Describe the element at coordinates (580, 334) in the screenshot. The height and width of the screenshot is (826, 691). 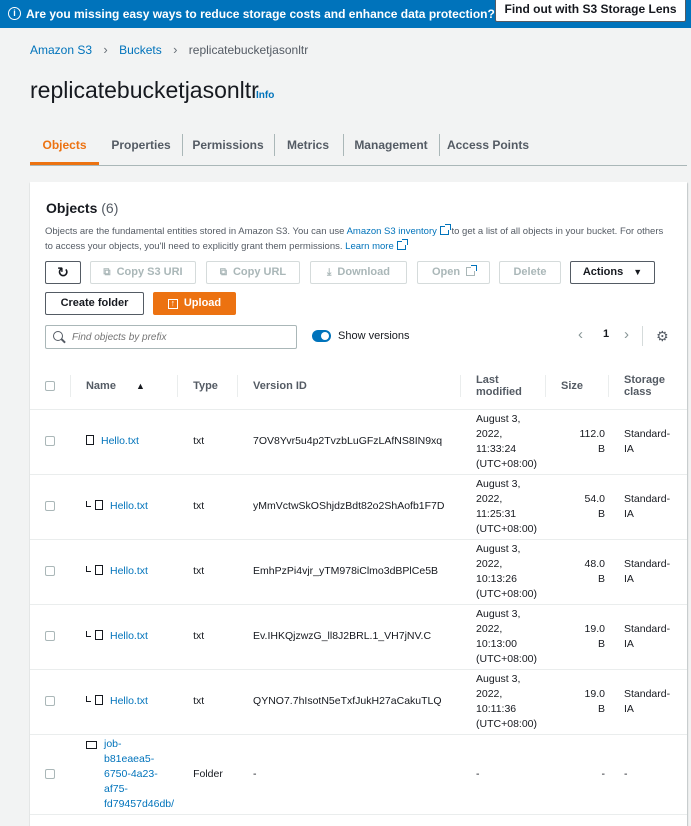
I see `chevron-left-icon: ‹` at that location.